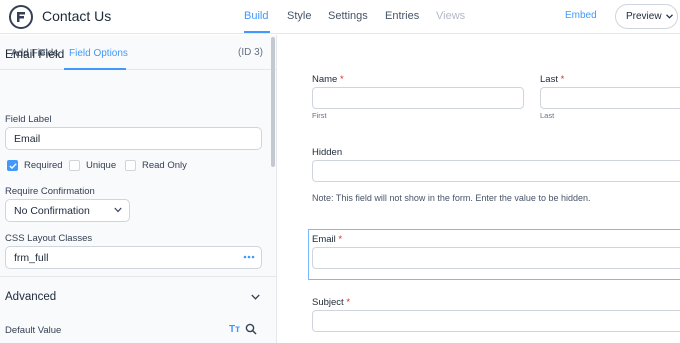  I want to click on sidebar-tab-indicator, so click(95, 69).